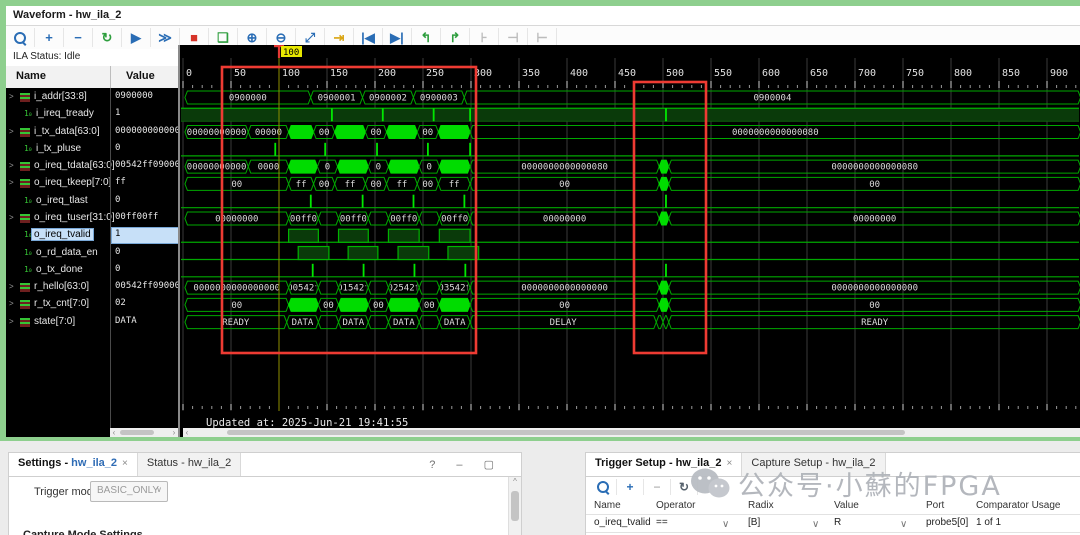 Image resolution: width=1080 pixels, height=535 pixels. What do you see at coordinates (73, 464) in the screenshot?
I see `tab-settings: Settings - hw_ila_2 ×` at bounding box center [73, 464].